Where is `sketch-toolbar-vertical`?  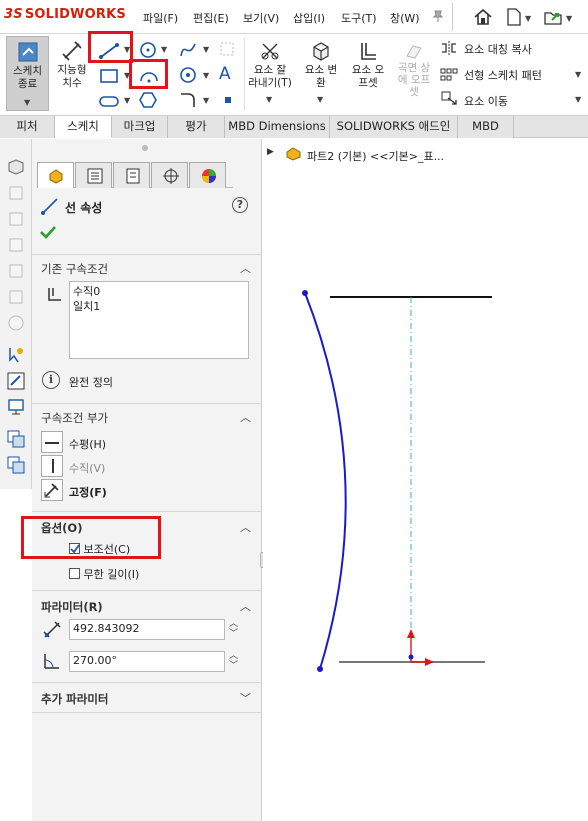
sketch-toolbar-vertical is located at coordinates (16, 314).